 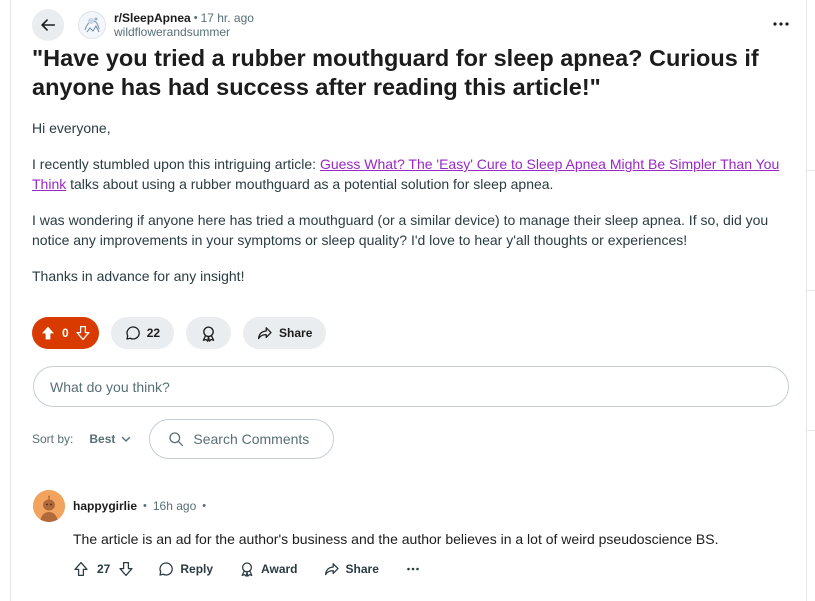 What do you see at coordinates (179, 333) in the screenshot?
I see `post-action-bar: 0 22 Share` at bounding box center [179, 333].